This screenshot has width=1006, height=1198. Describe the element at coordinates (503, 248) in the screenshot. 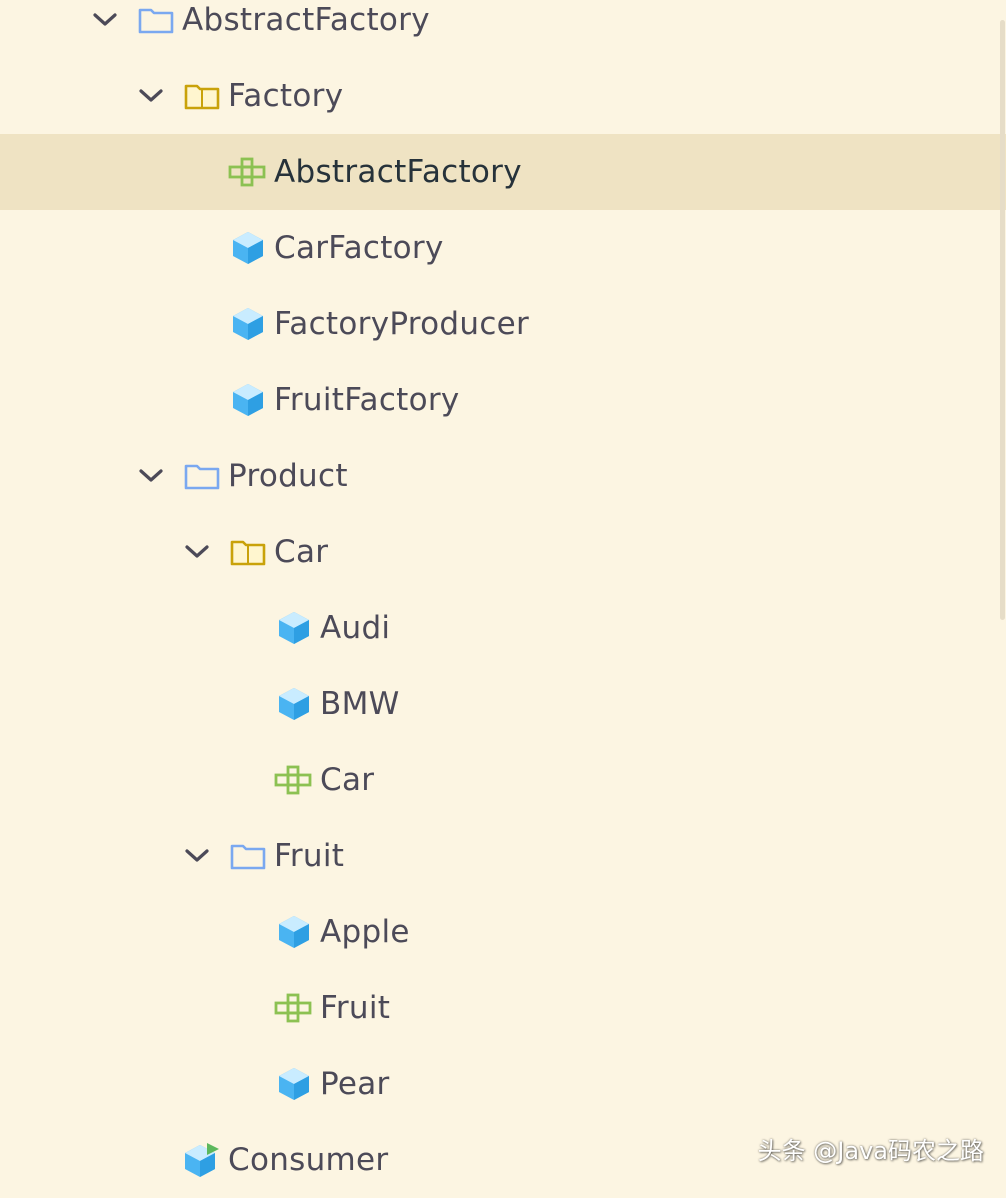

I see `tree-item: CarFactory` at that location.